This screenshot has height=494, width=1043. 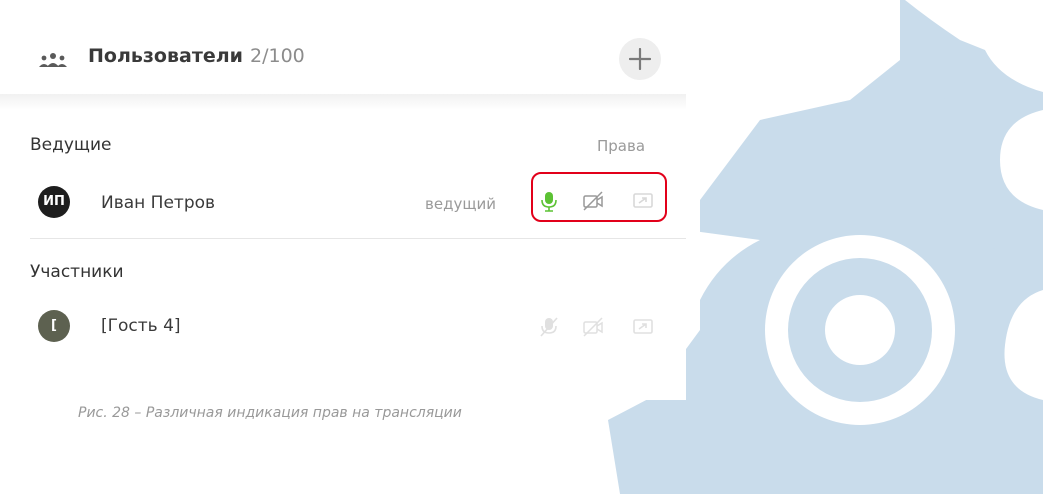 What do you see at coordinates (141, 326) in the screenshot?
I see `user-name: [Гость 4]` at bounding box center [141, 326].